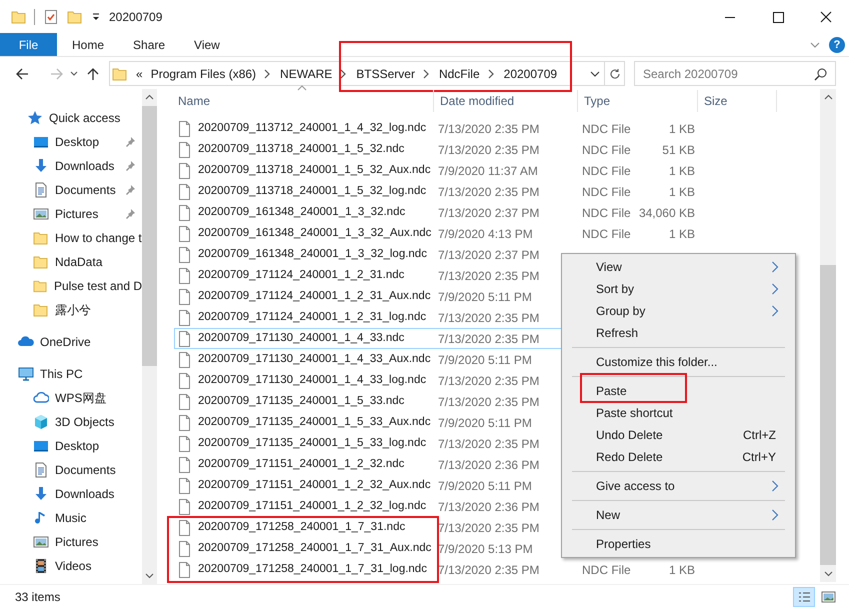 The width and height of the screenshot is (849, 608). I want to click on menu-item: Paste shortcut, so click(678, 413).